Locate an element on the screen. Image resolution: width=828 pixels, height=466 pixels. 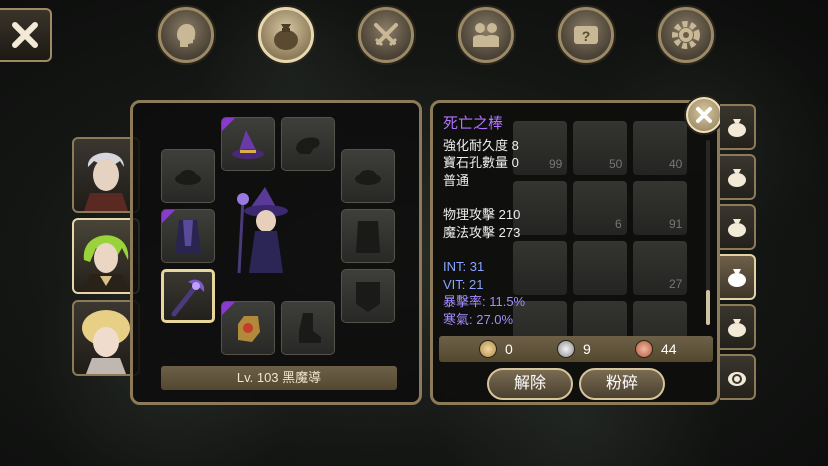
tab-party is located at coordinates (486, 35).